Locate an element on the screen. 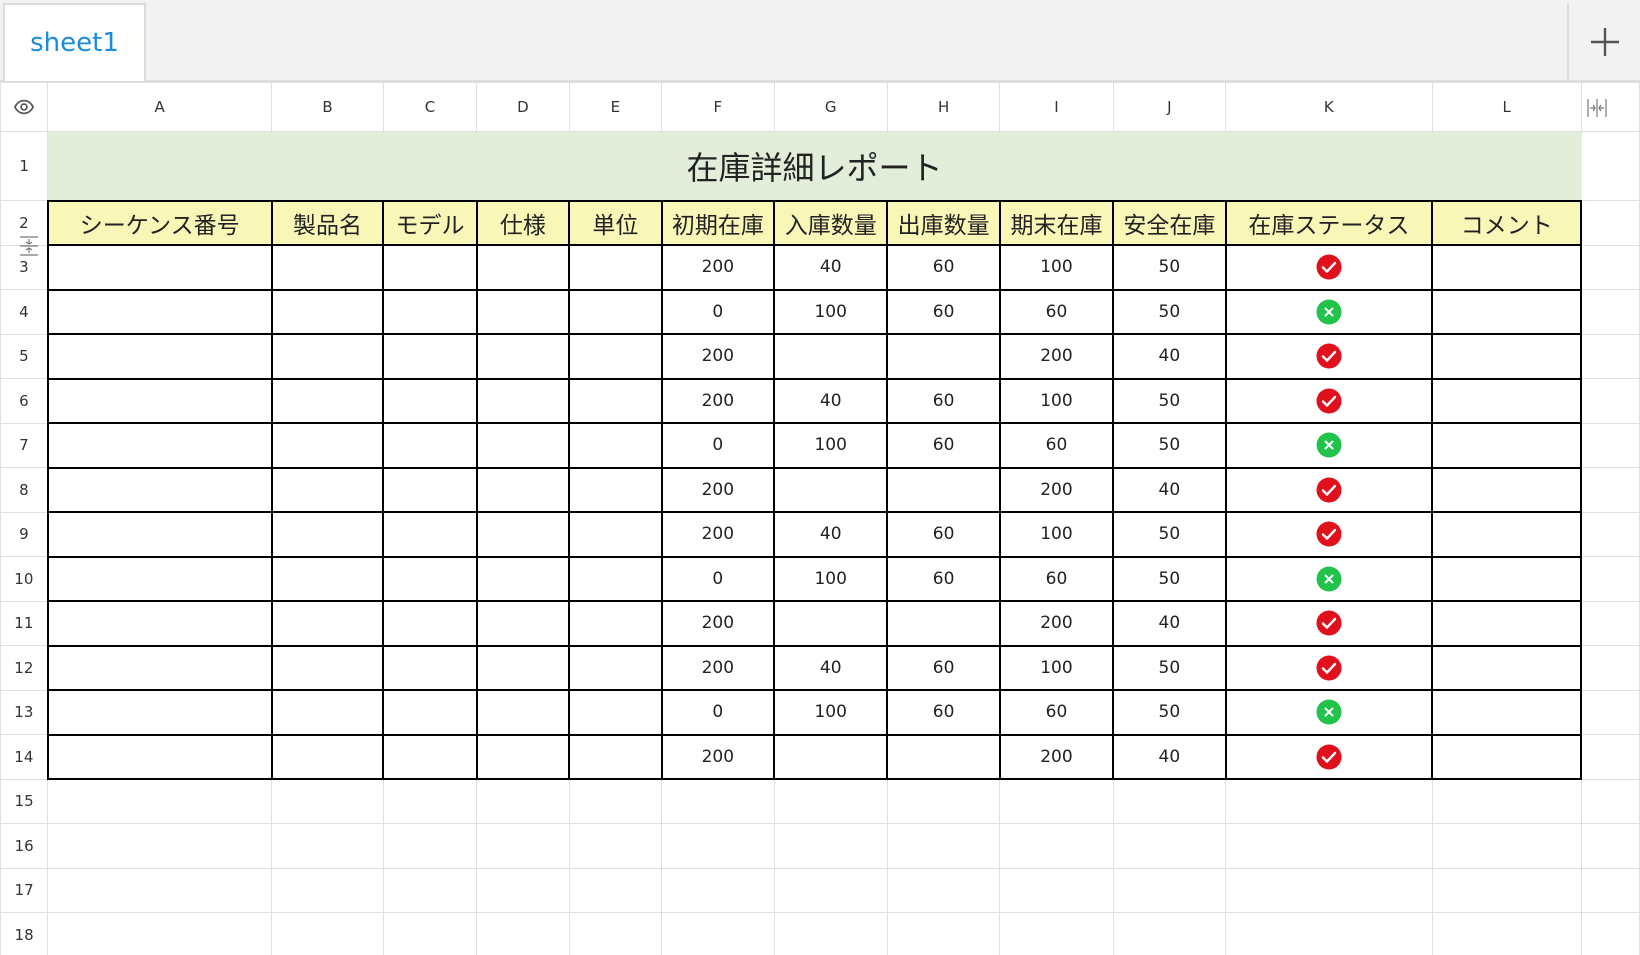 This screenshot has width=1640, height=955. header-cell: 出庫数量 is located at coordinates (943, 222).